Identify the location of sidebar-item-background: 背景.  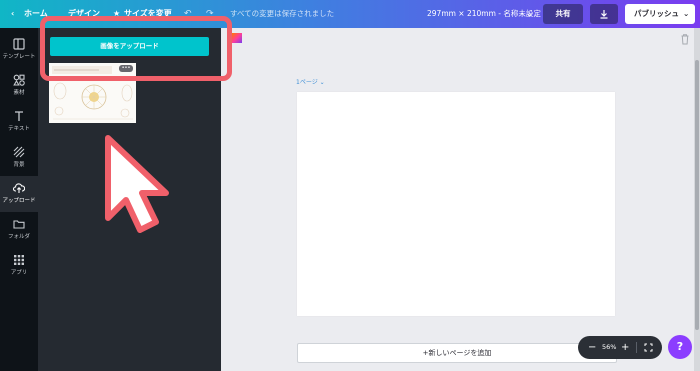
(19, 158).